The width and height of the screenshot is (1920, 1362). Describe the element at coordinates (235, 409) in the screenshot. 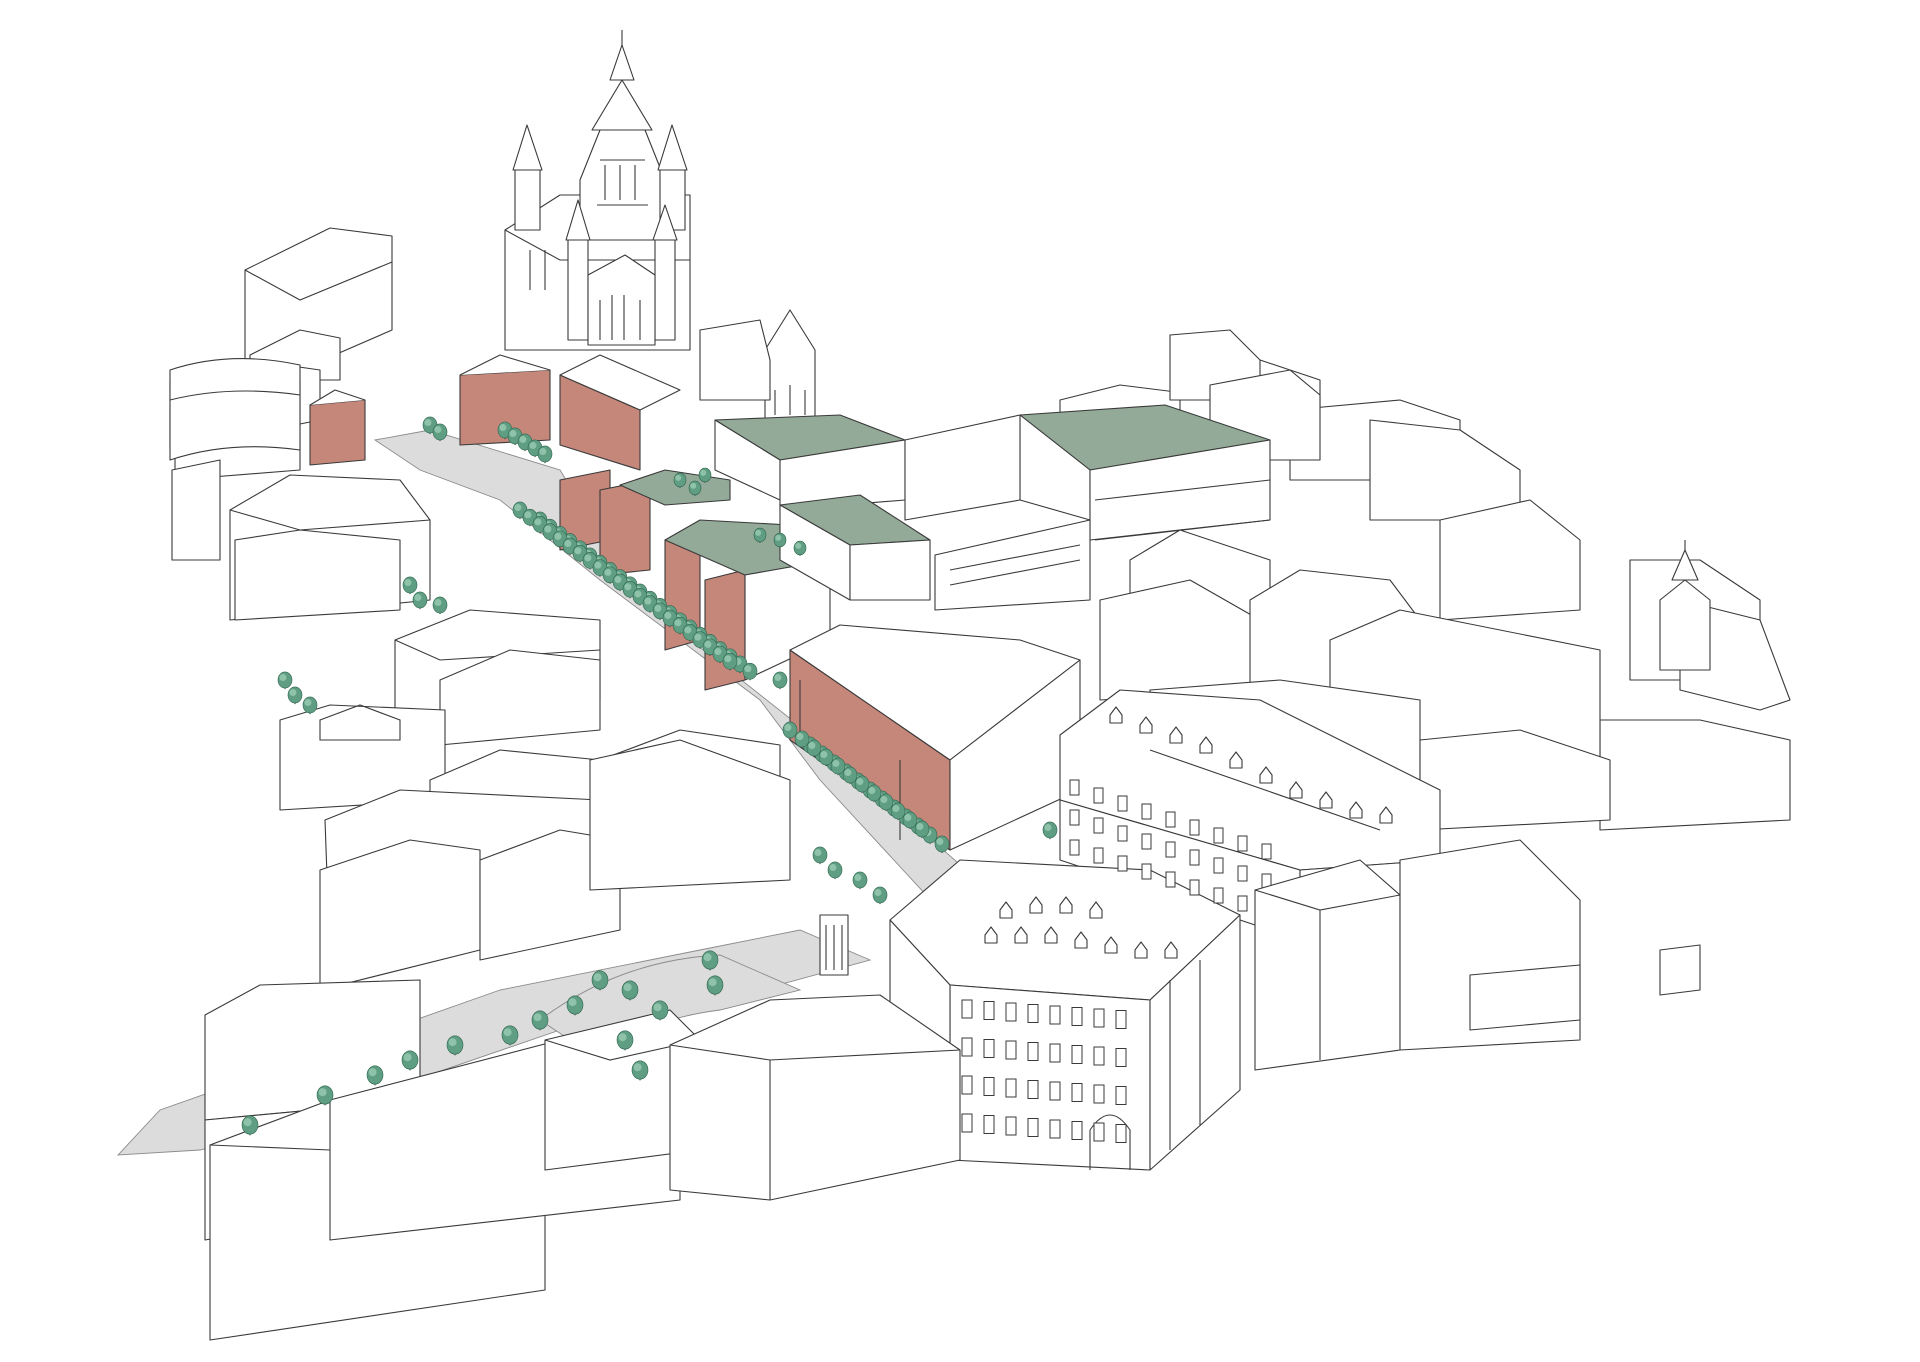

I see `rotunda` at that location.